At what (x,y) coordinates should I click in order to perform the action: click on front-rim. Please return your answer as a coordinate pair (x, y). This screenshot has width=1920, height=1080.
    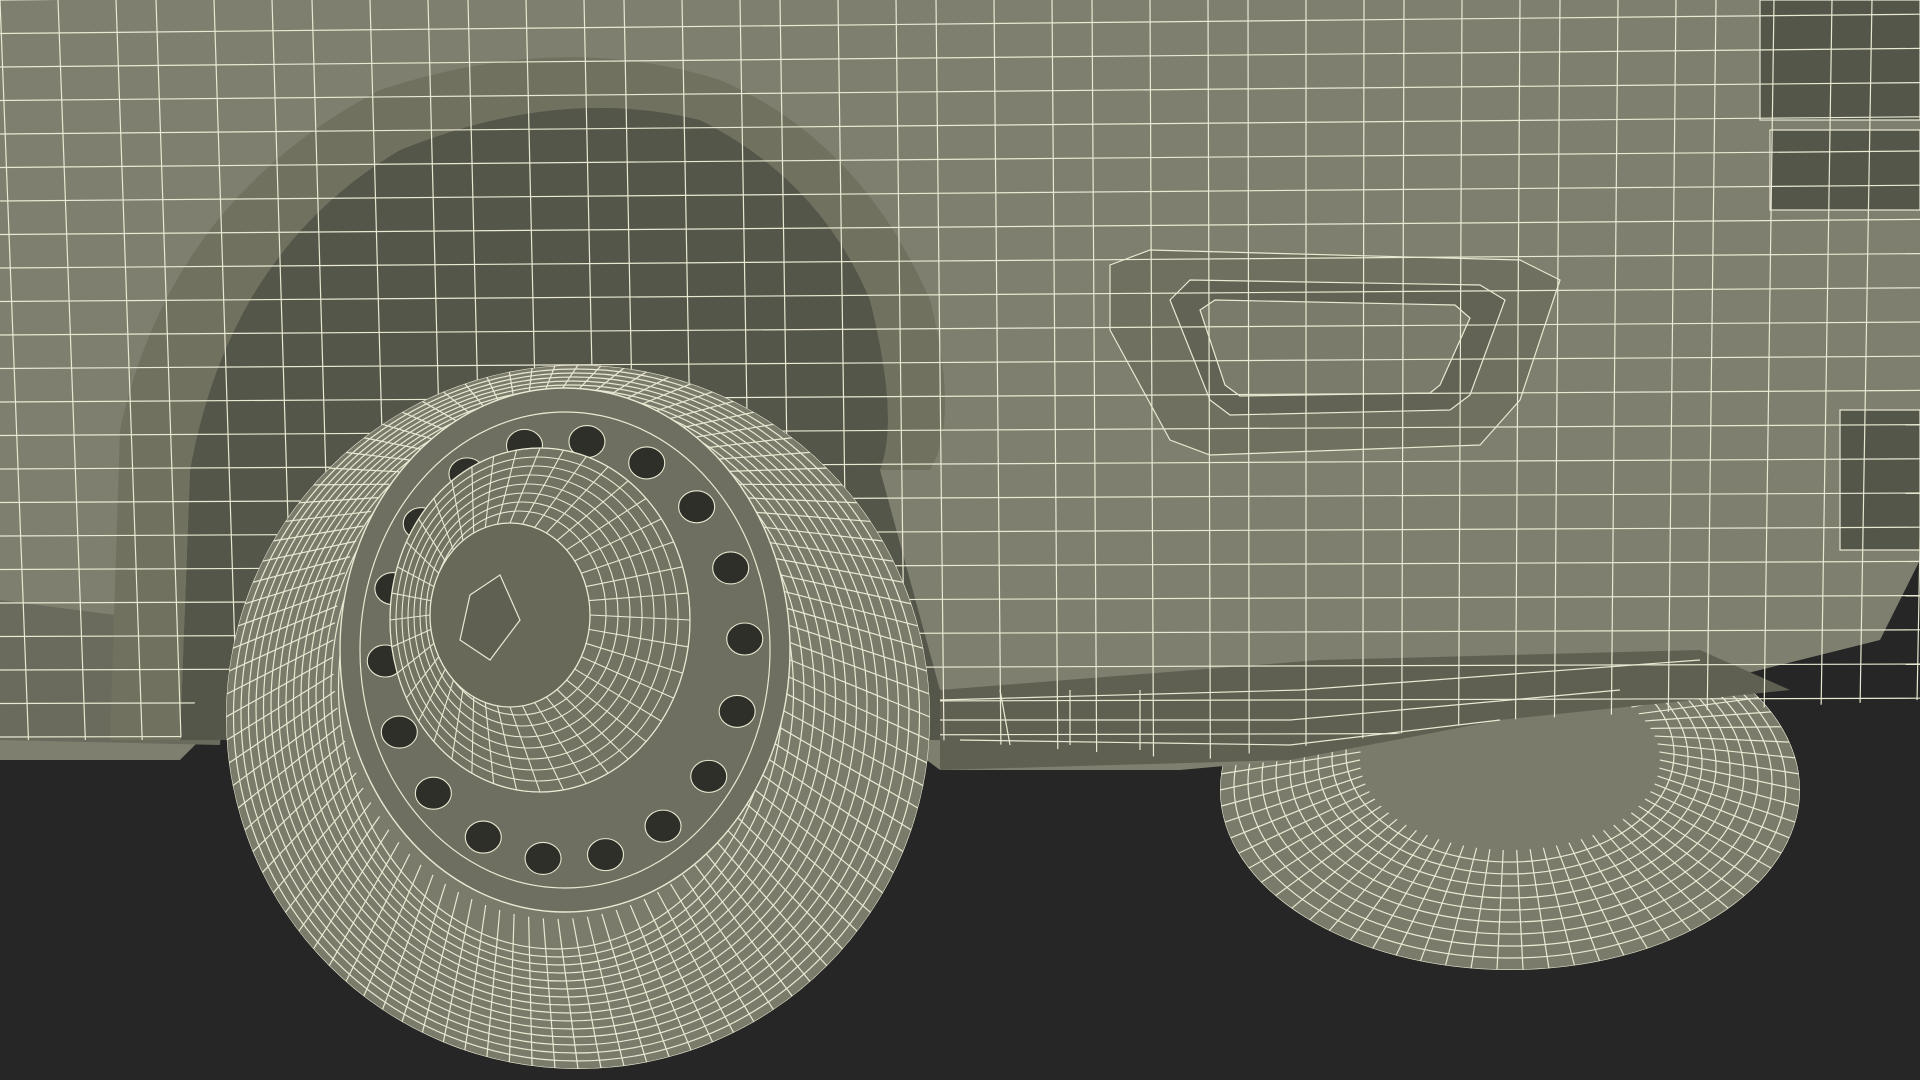
    Looking at the image, I should click on (565, 650).